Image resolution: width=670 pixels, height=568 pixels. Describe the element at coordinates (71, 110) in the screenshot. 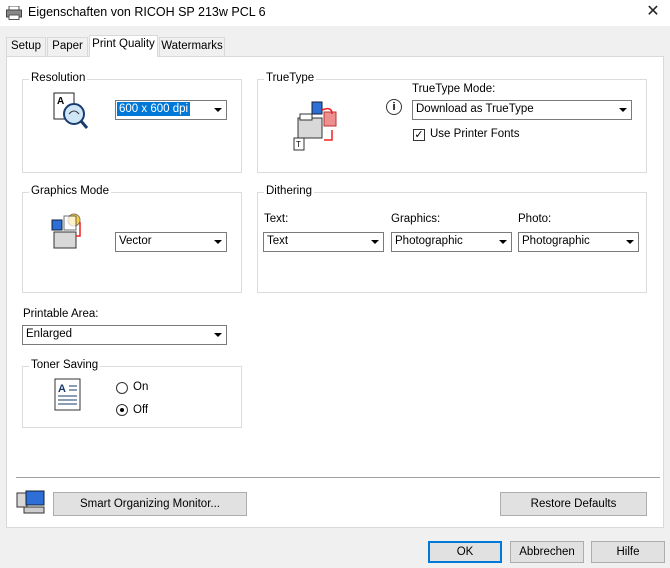

I see `magnifier-page-icon: A` at that location.